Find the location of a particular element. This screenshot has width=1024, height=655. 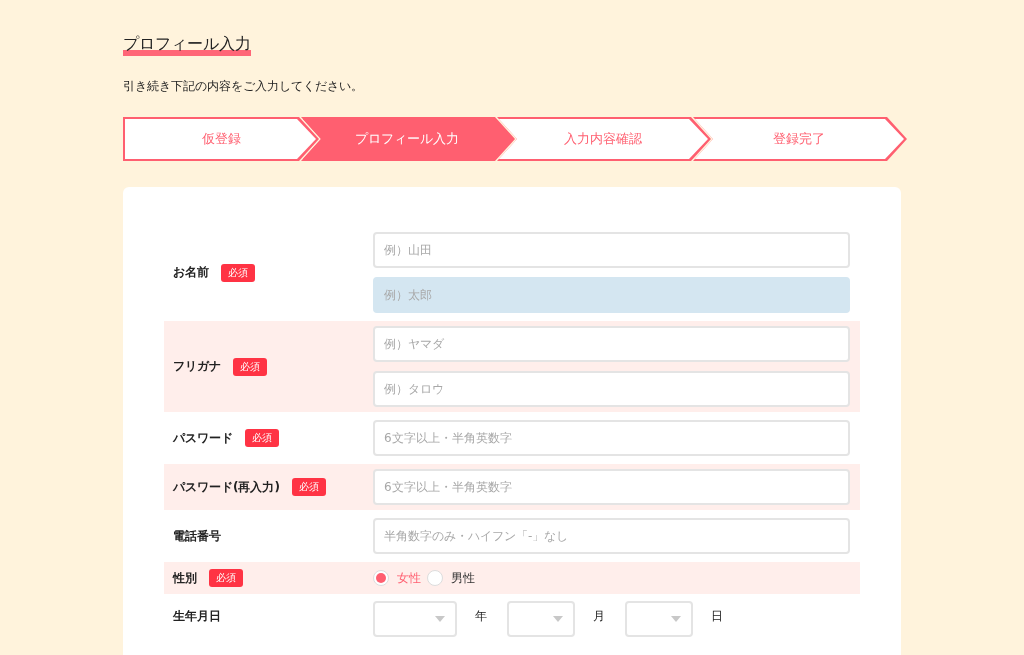

date-unit-label: 年 is located at coordinates (481, 616).